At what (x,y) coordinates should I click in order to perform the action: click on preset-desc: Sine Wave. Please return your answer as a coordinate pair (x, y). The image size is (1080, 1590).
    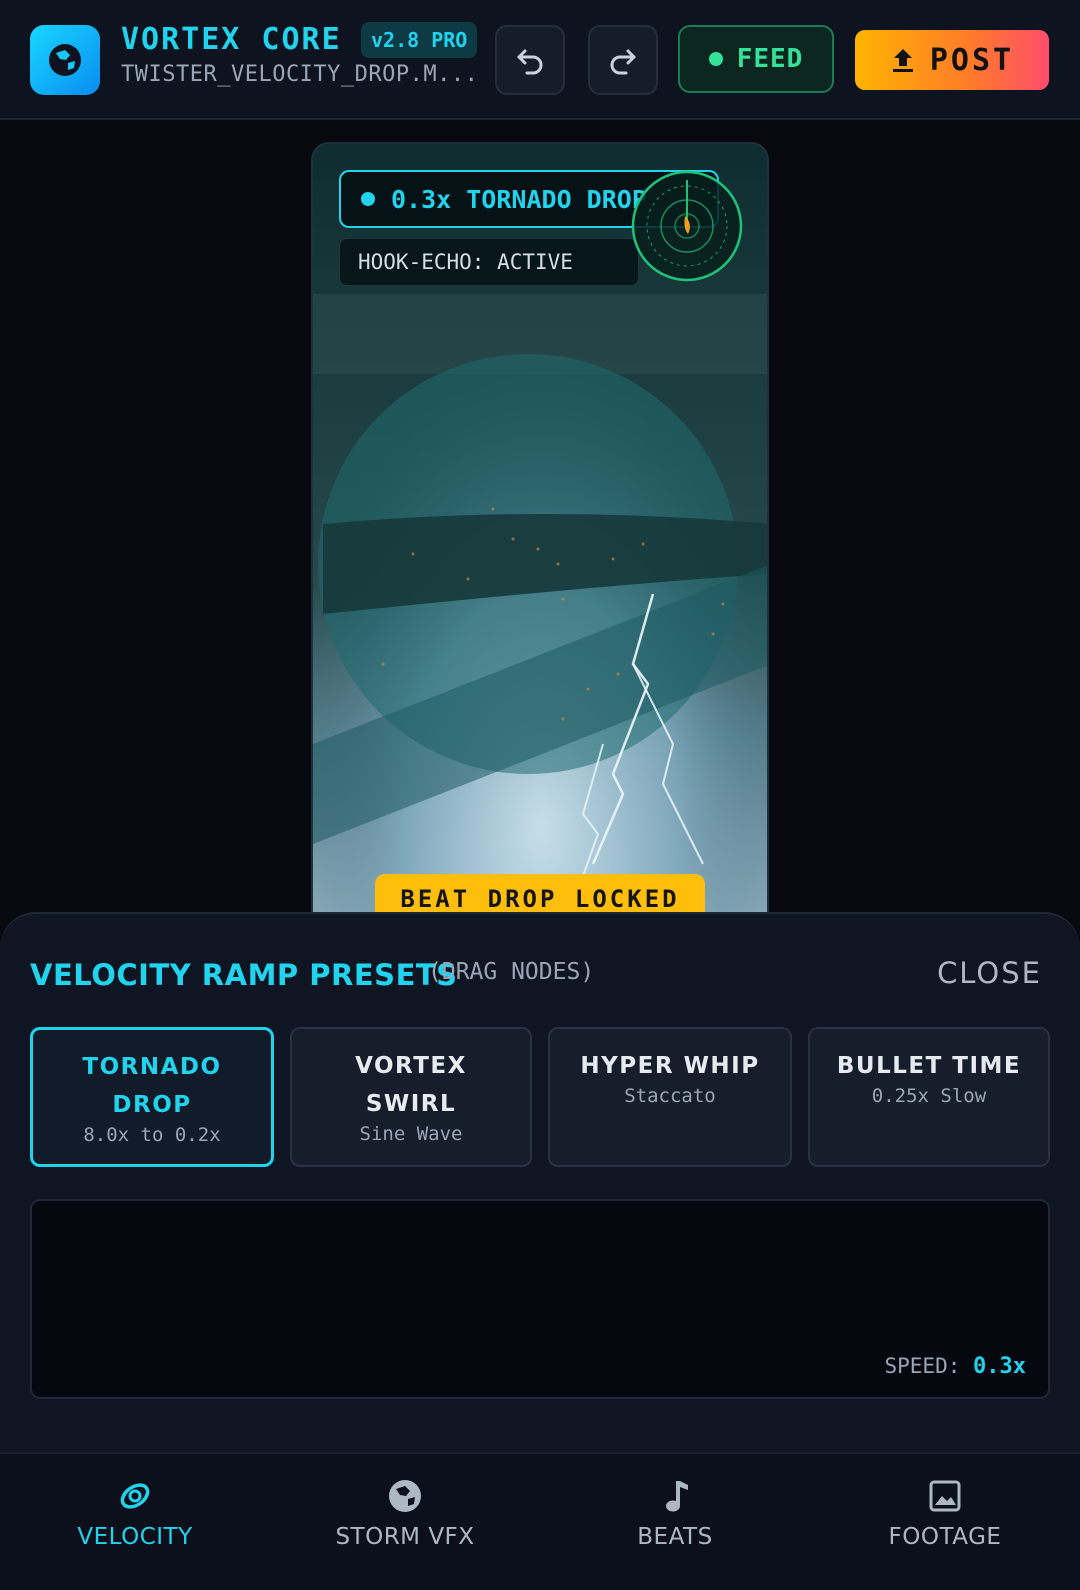
    Looking at the image, I should click on (411, 1134).